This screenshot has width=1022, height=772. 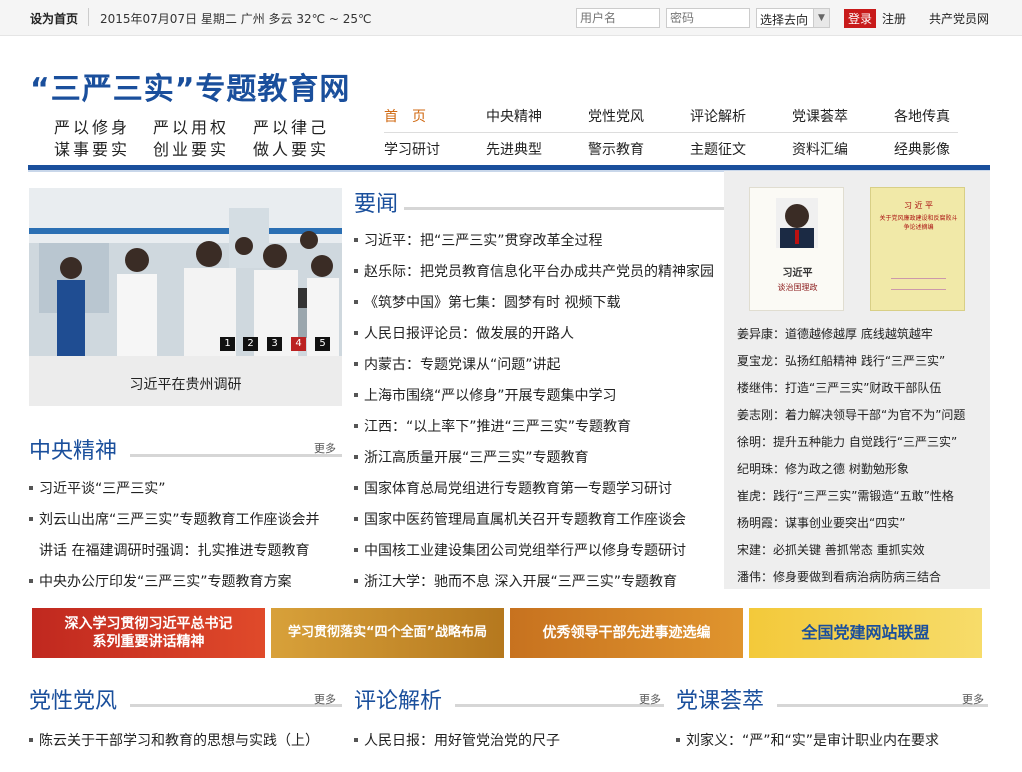 What do you see at coordinates (471, 457) in the screenshot?
I see `list-item: 浙江高质量开展“三严三实”专题教育` at bounding box center [471, 457].